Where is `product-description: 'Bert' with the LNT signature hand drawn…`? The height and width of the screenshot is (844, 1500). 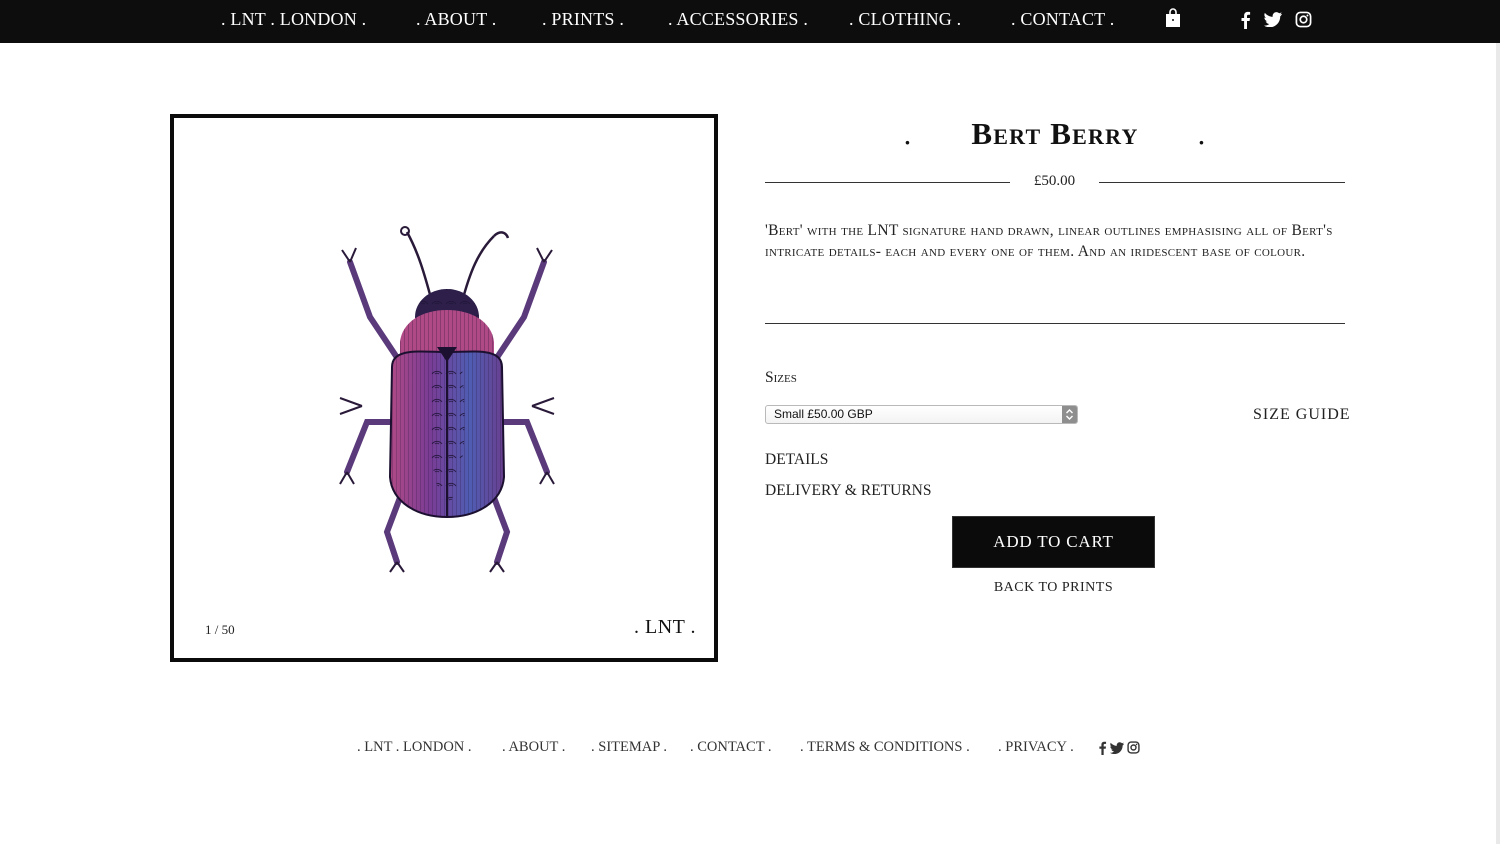
product-description: 'Bert' with the LNT signature hand drawn… is located at coordinates (1049, 241).